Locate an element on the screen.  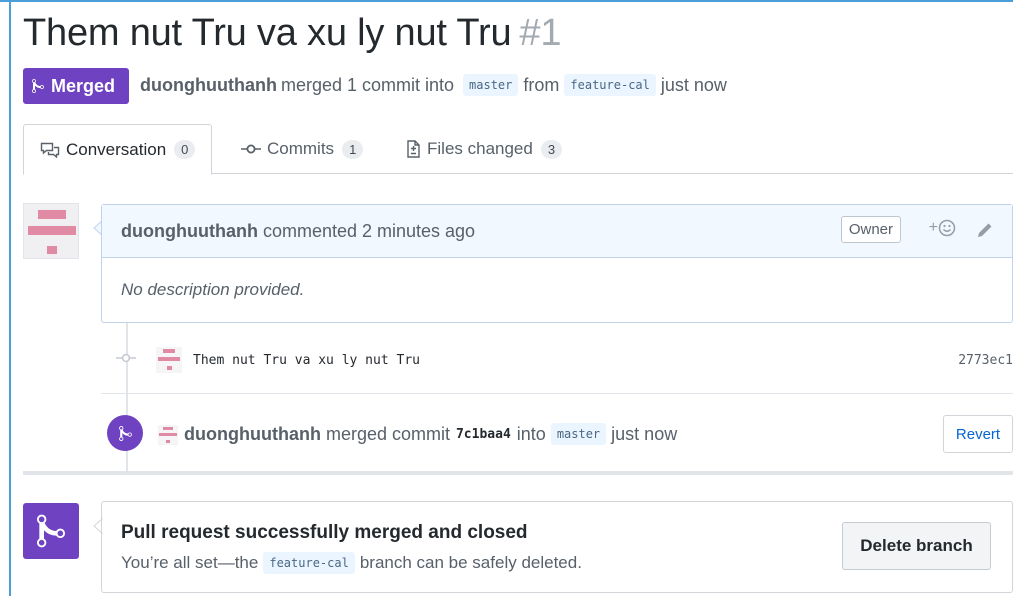
tab-conversation-count: 0 is located at coordinates (185, 149).